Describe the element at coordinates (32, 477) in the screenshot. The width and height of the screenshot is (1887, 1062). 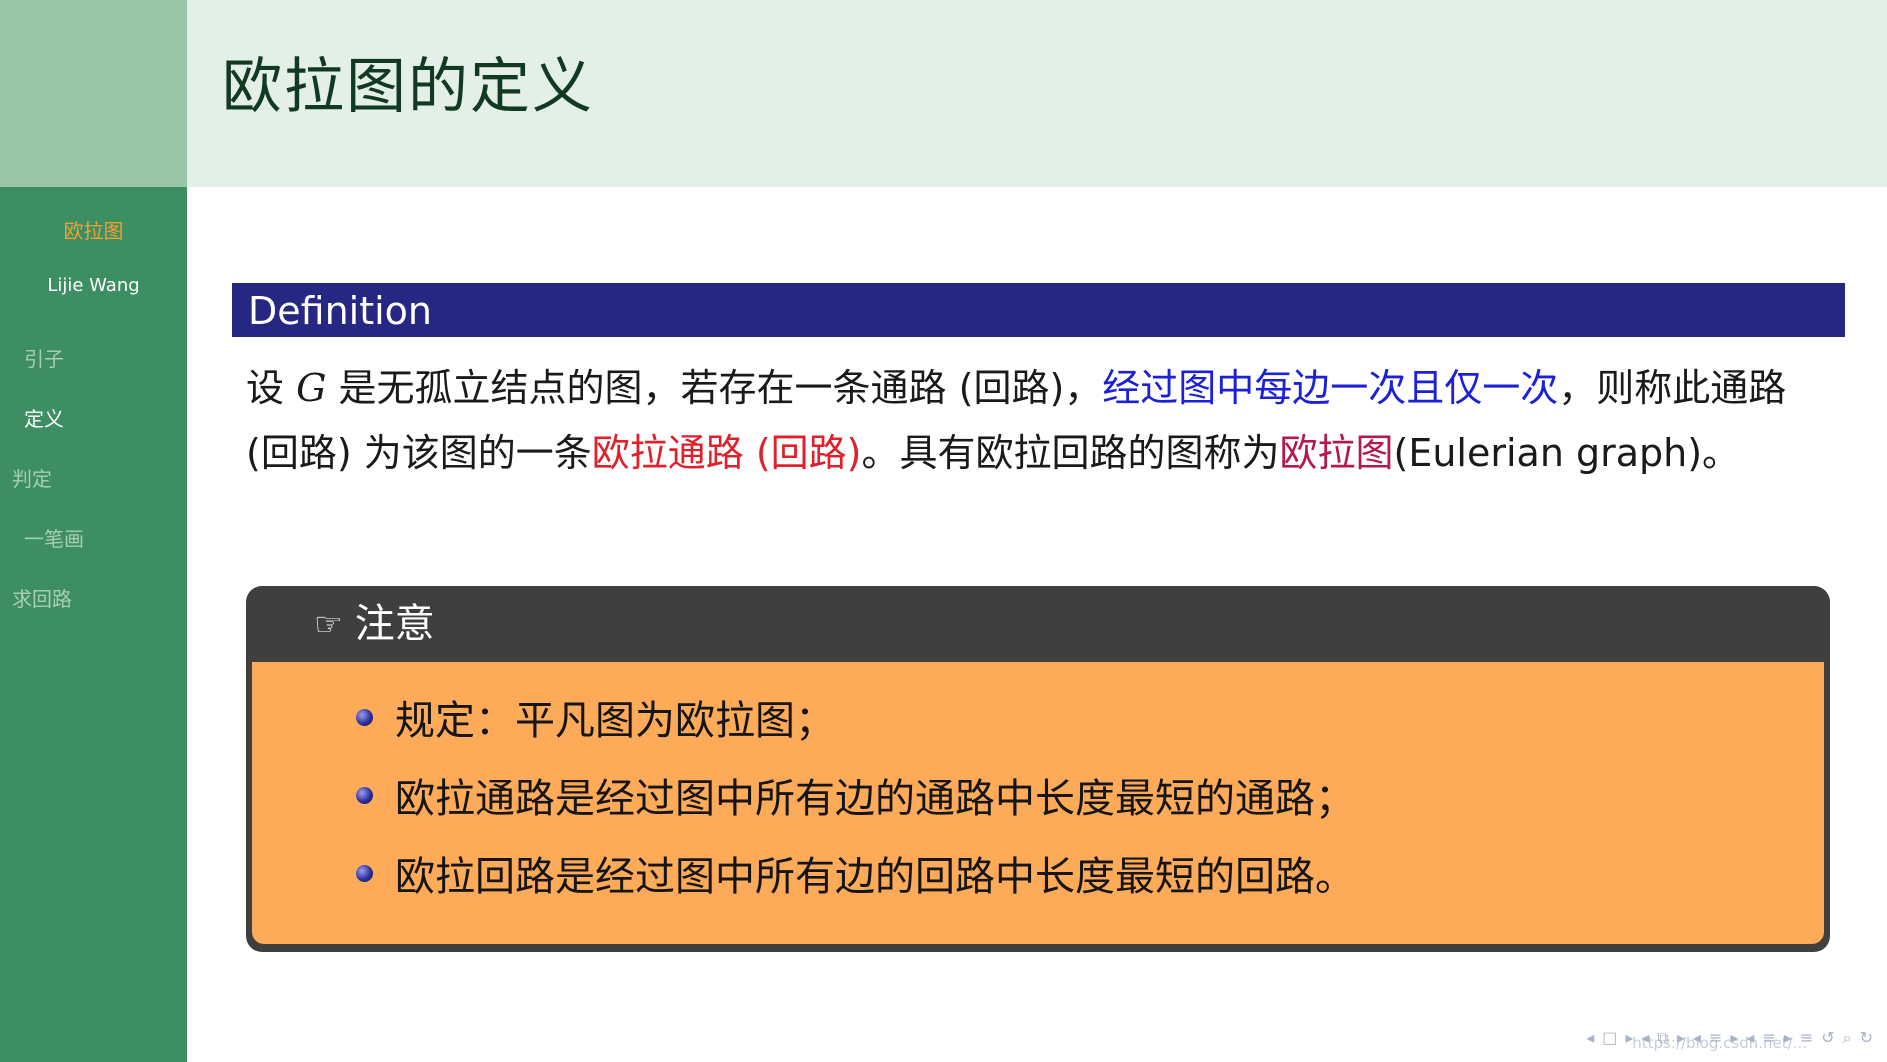
I see `sidebar-item-panding: 判定` at that location.